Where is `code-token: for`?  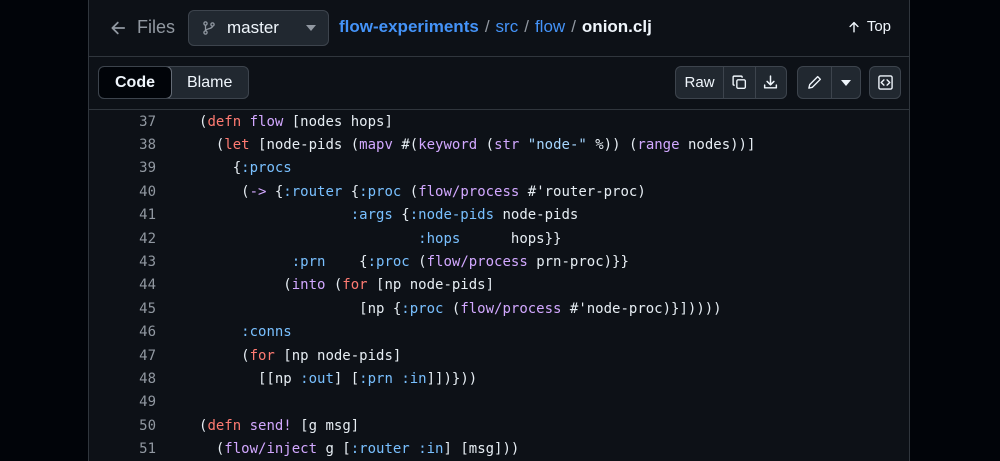
code-token: for is located at coordinates (262, 355).